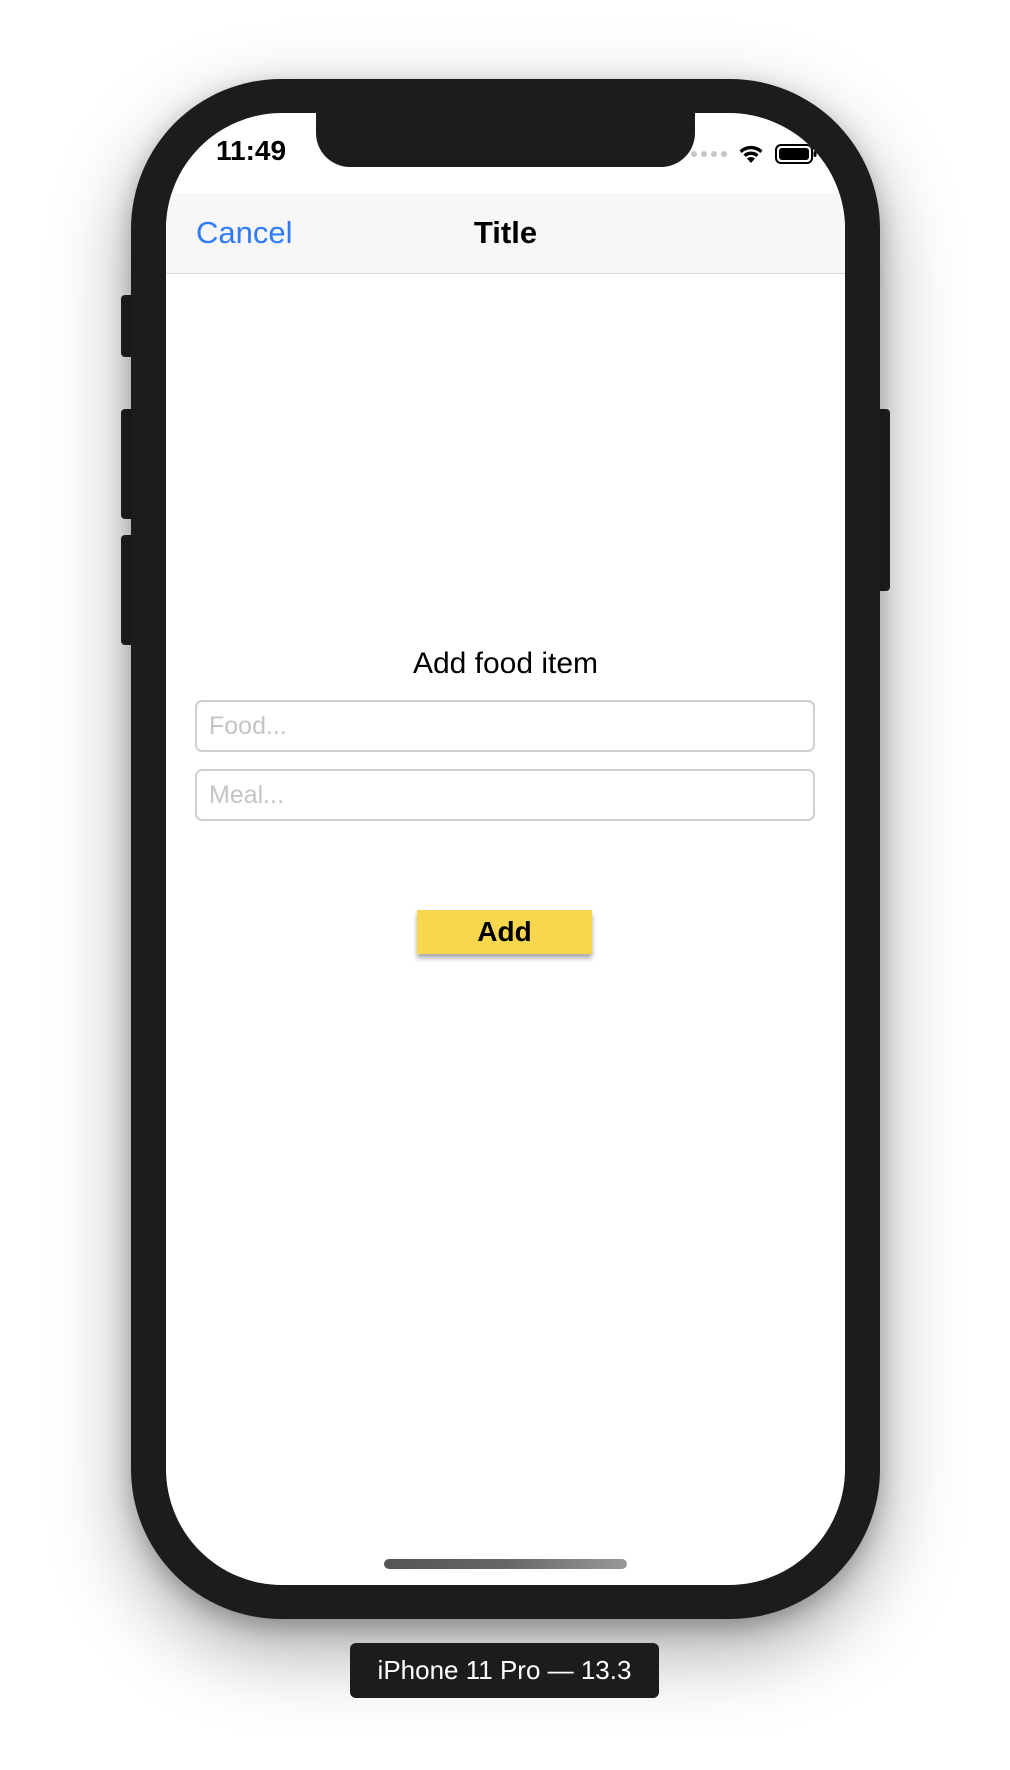  Describe the element at coordinates (709, 154) in the screenshot. I see `signal-dots-icon` at that location.